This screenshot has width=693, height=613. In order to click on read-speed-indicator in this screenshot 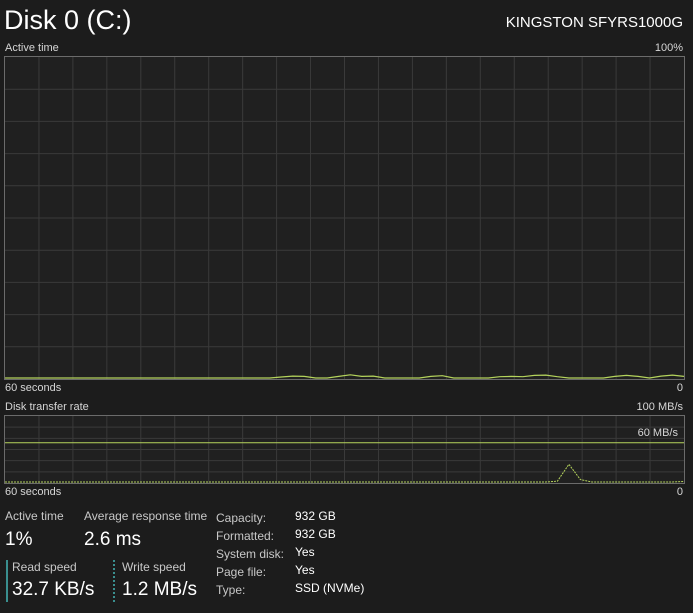, I will do `click(7, 581)`.